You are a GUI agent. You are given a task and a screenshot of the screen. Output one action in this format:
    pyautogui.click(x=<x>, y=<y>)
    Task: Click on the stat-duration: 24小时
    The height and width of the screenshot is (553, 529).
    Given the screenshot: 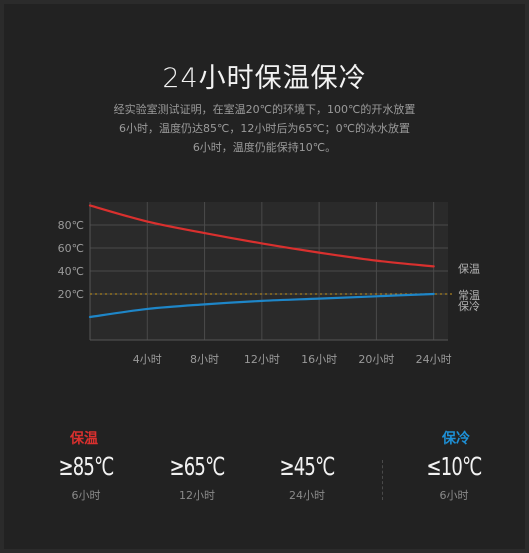 What is the action you would take?
    pyautogui.click(x=307, y=495)
    